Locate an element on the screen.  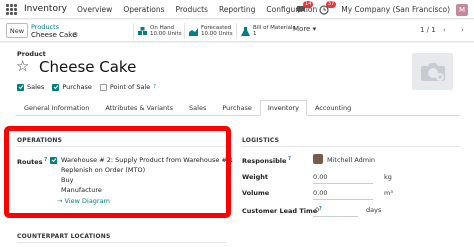
bom-button: Bill of Materials 1 is located at coordinates (265, 31).